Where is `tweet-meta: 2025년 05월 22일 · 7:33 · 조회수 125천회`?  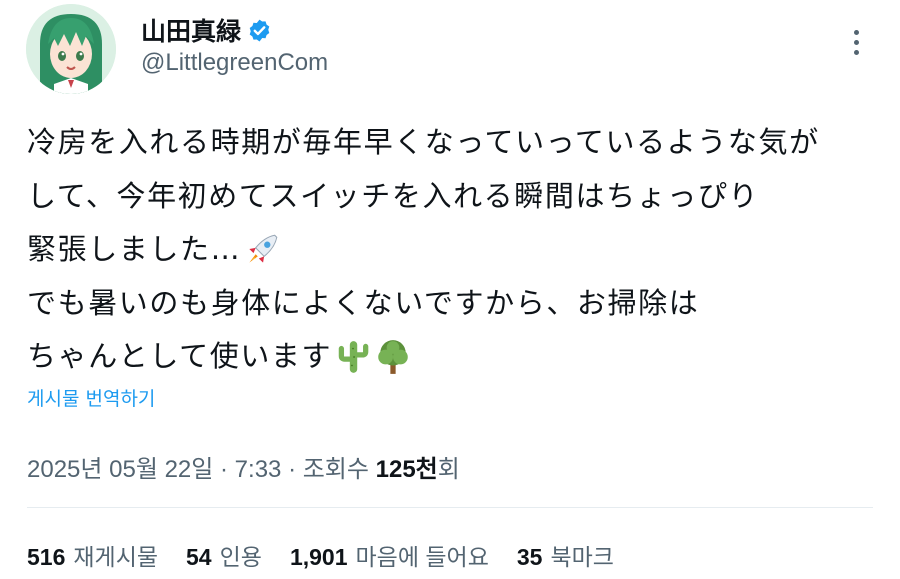
tweet-meta: 2025년 05월 22일 · 7:33 · 조회수 125천회 is located at coordinates (243, 466).